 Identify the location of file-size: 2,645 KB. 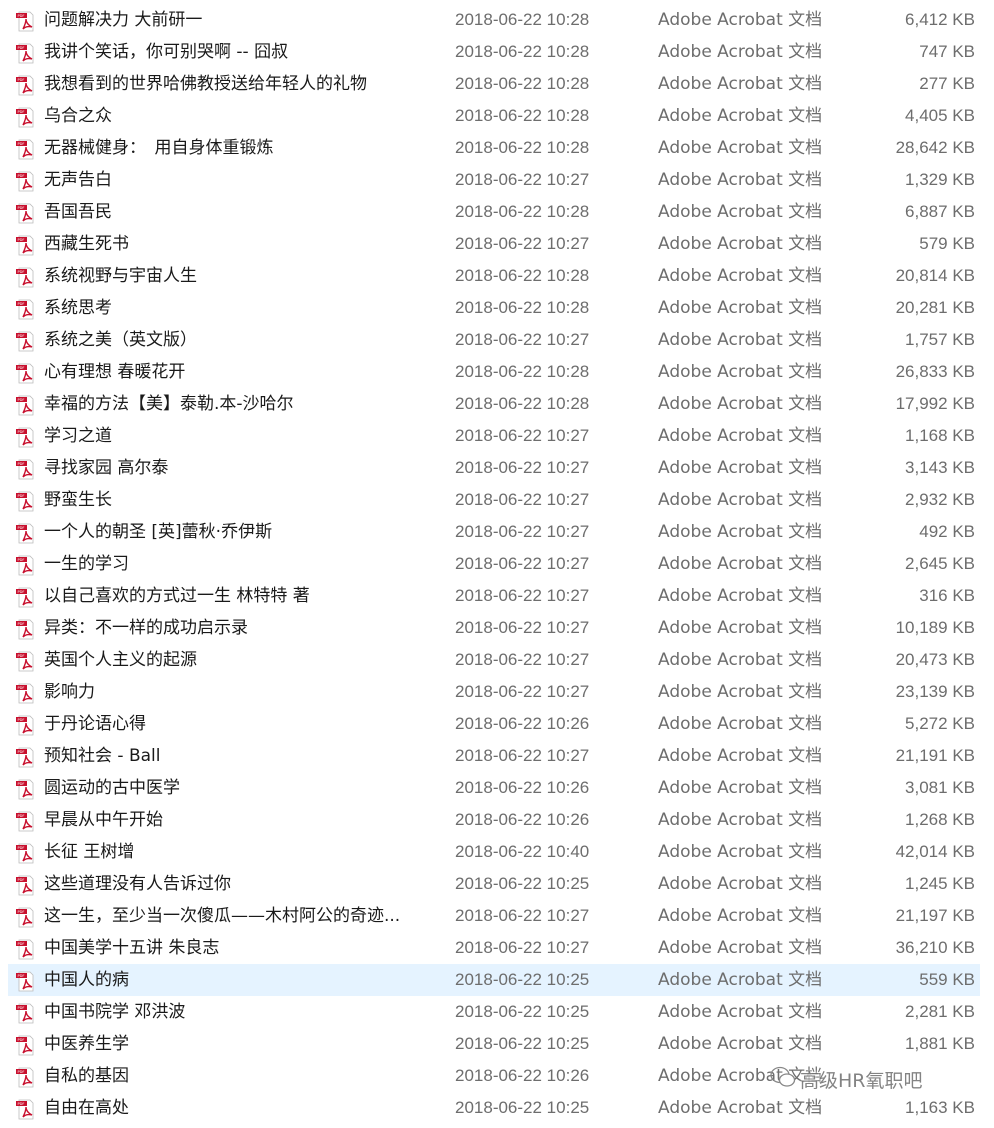
(940, 563).